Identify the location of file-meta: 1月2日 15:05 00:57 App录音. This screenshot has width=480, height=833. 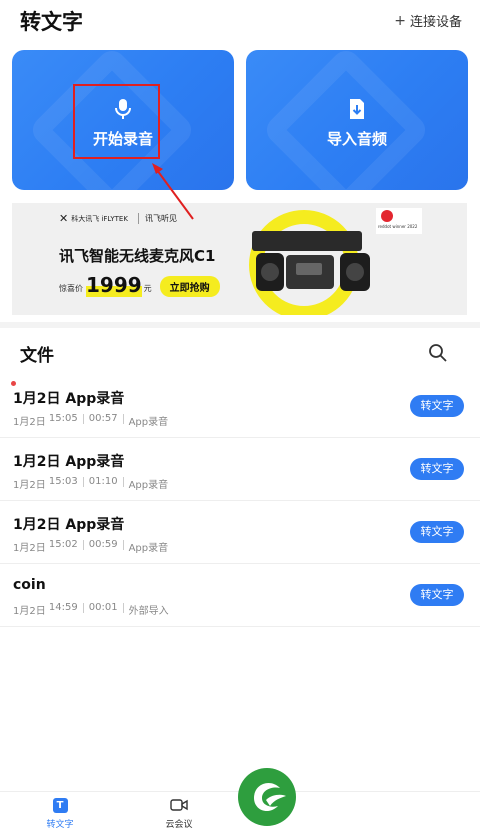
(90, 420).